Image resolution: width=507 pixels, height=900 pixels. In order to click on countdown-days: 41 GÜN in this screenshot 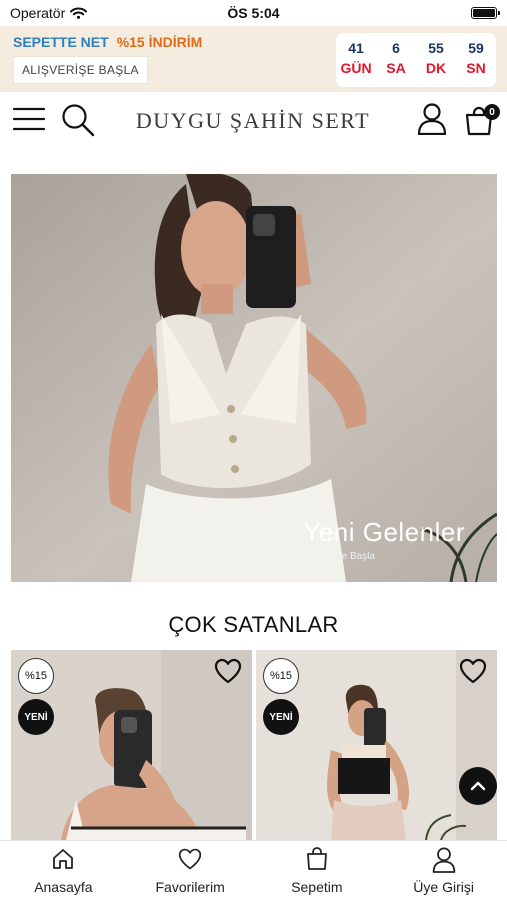, I will do `click(356, 62)`.